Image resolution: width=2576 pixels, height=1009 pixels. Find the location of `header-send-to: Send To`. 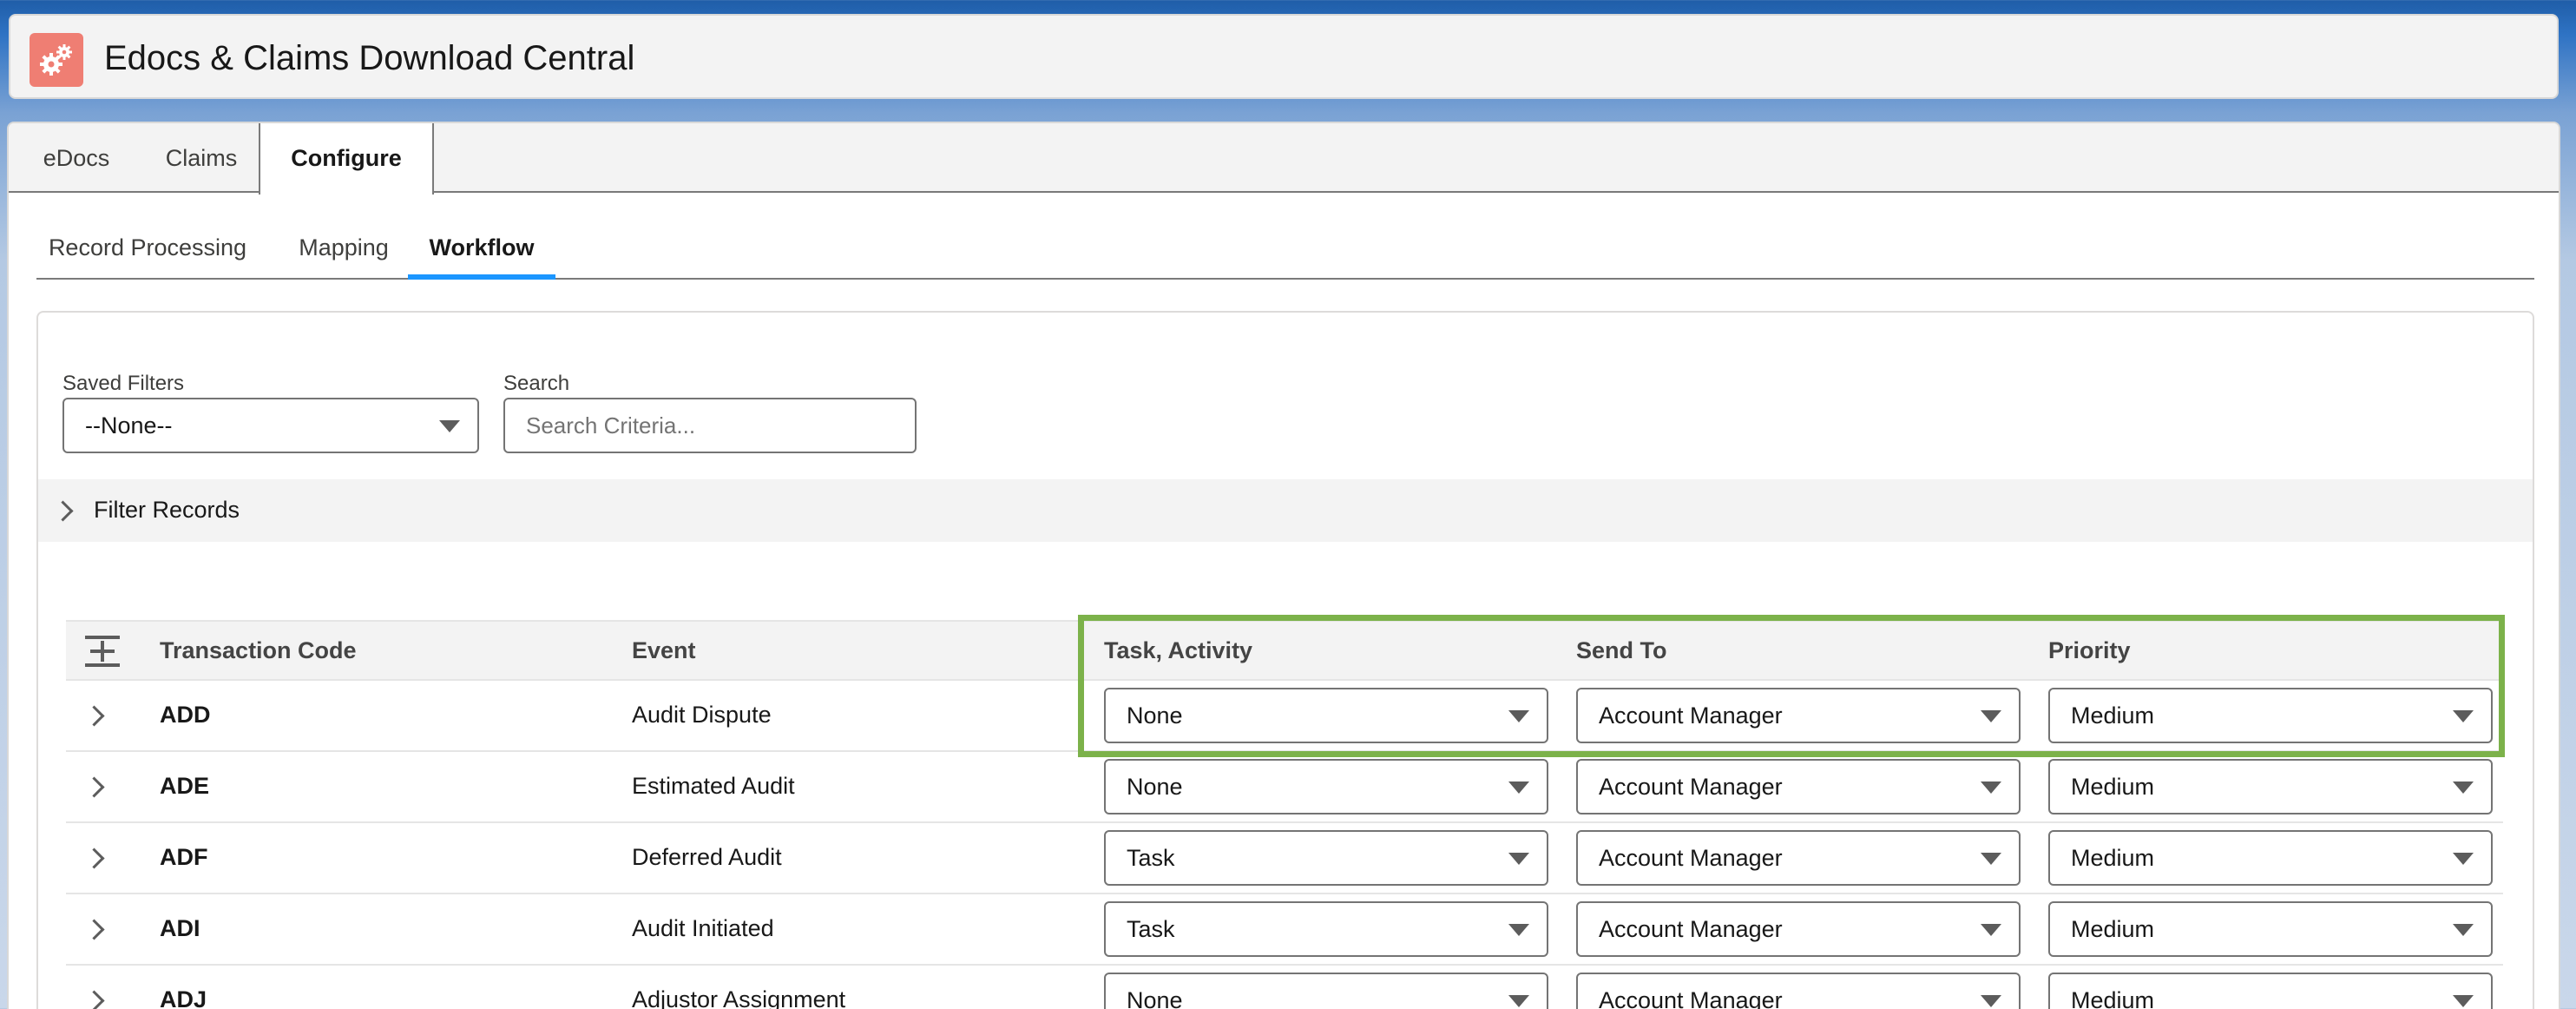

header-send-to: Send To is located at coordinates (1621, 650).